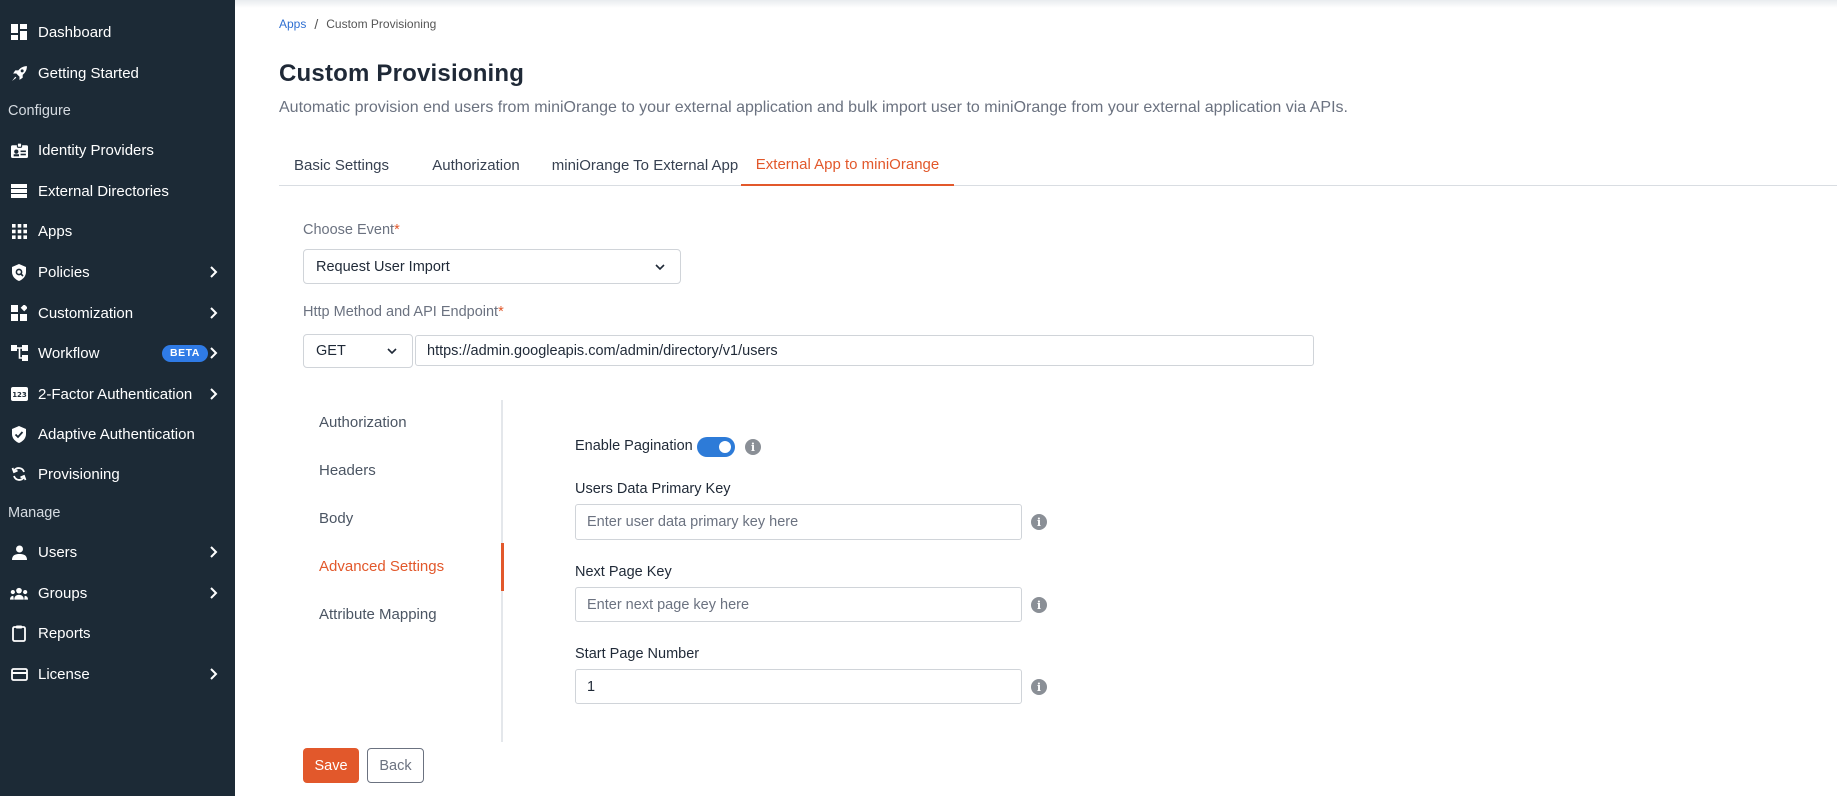 The image size is (1837, 796). What do you see at coordinates (64, 674) in the screenshot?
I see `sidebar-item-label: License` at bounding box center [64, 674].